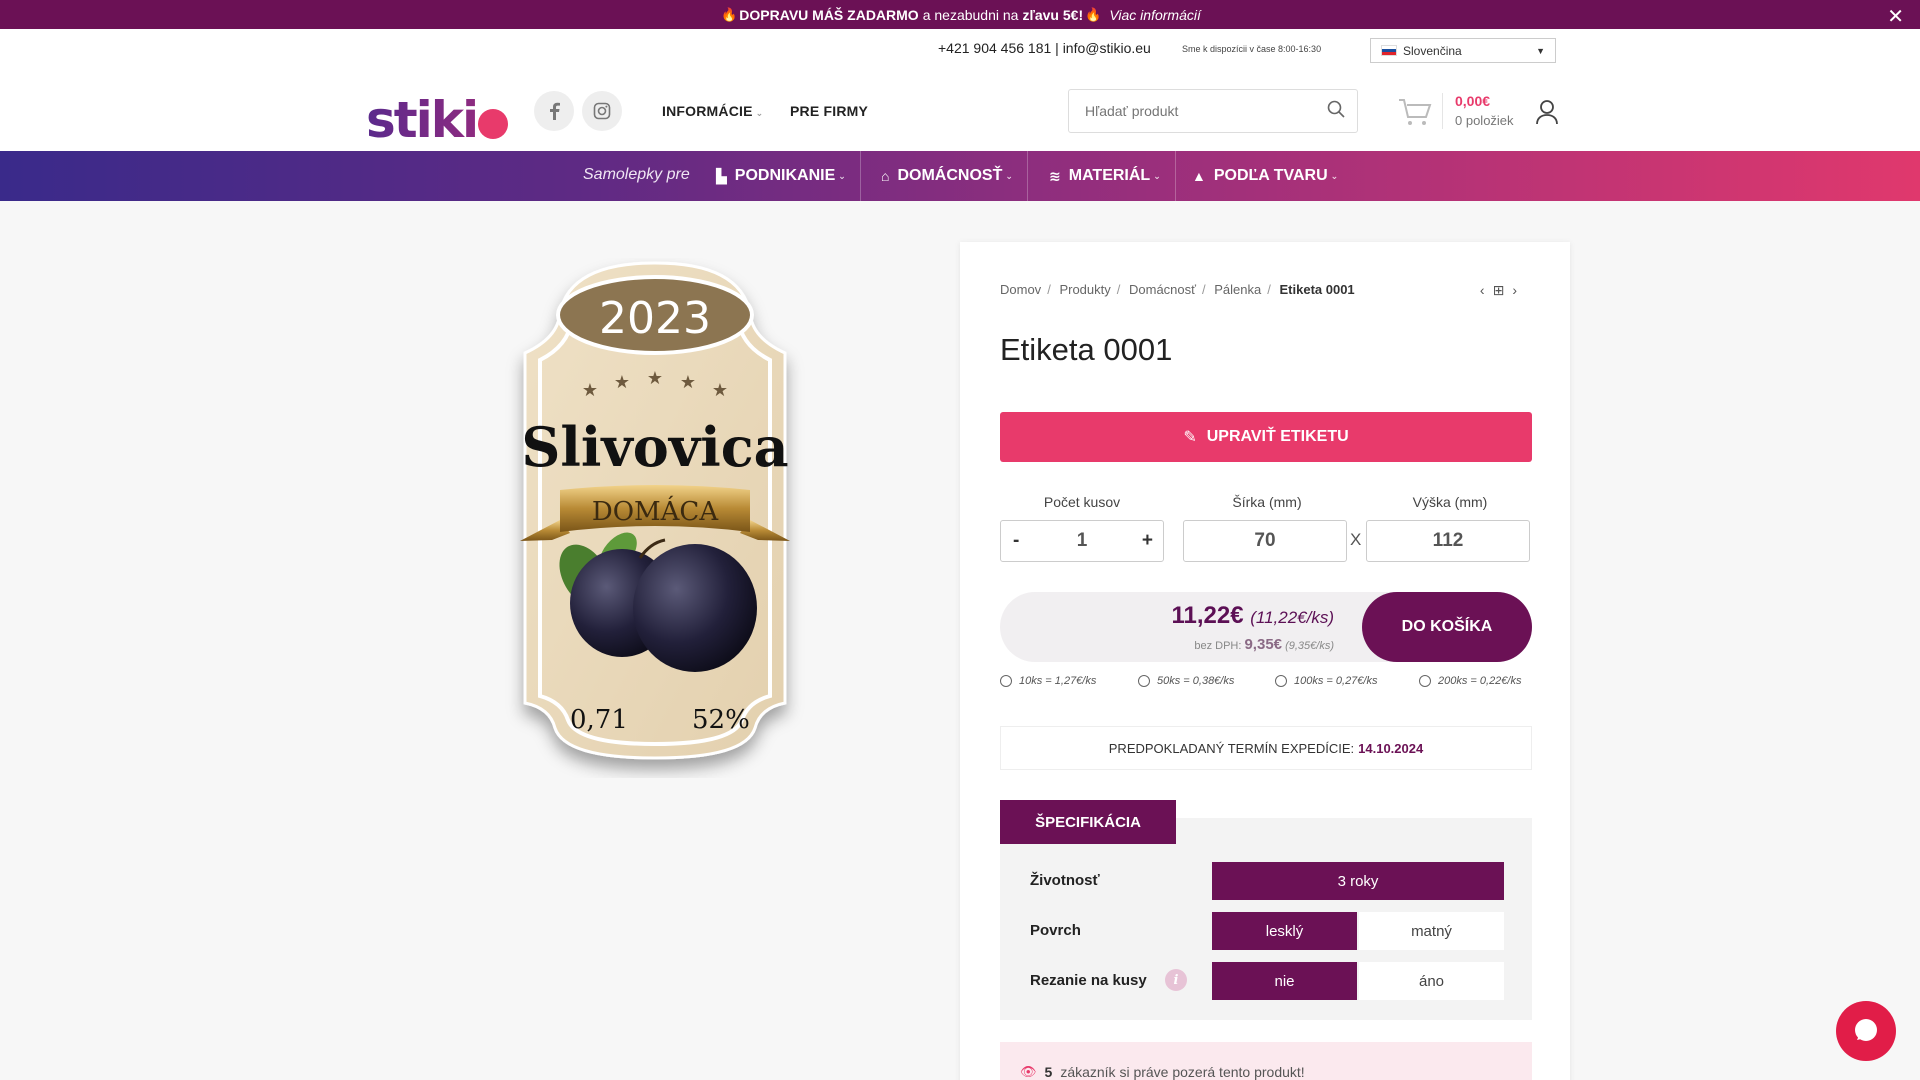 This screenshot has width=1920, height=1080. What do you see at coordinates (1277, 436) in the screenshot?
I see `edit-label-text: UPRAVIŤ ETIKETU` at bounding box center [1277, 436].